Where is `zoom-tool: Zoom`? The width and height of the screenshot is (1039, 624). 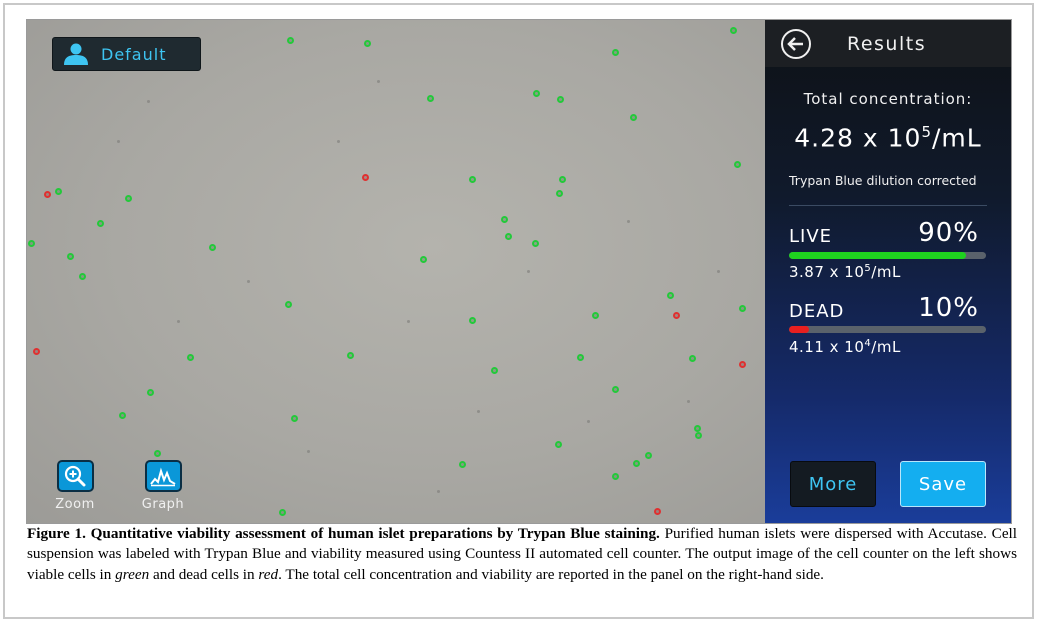 zoom-tool: Zoom is located at coordinates (75, 486).